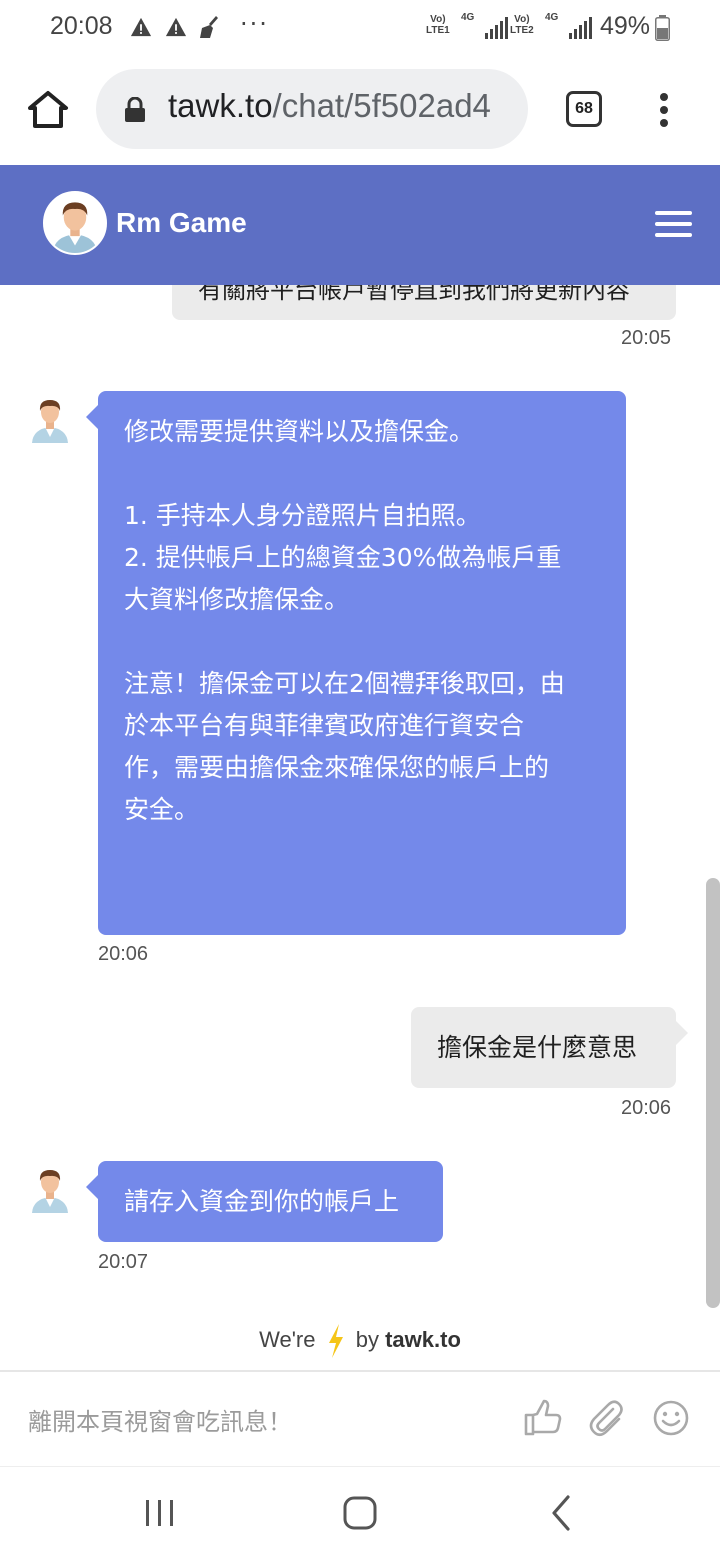 Image resolution: width=720 pixels, height=1560 pixels. Describe the element at coordinates (287, 1339) in the screenshot. I see `powered-prefix: We're` at that location.